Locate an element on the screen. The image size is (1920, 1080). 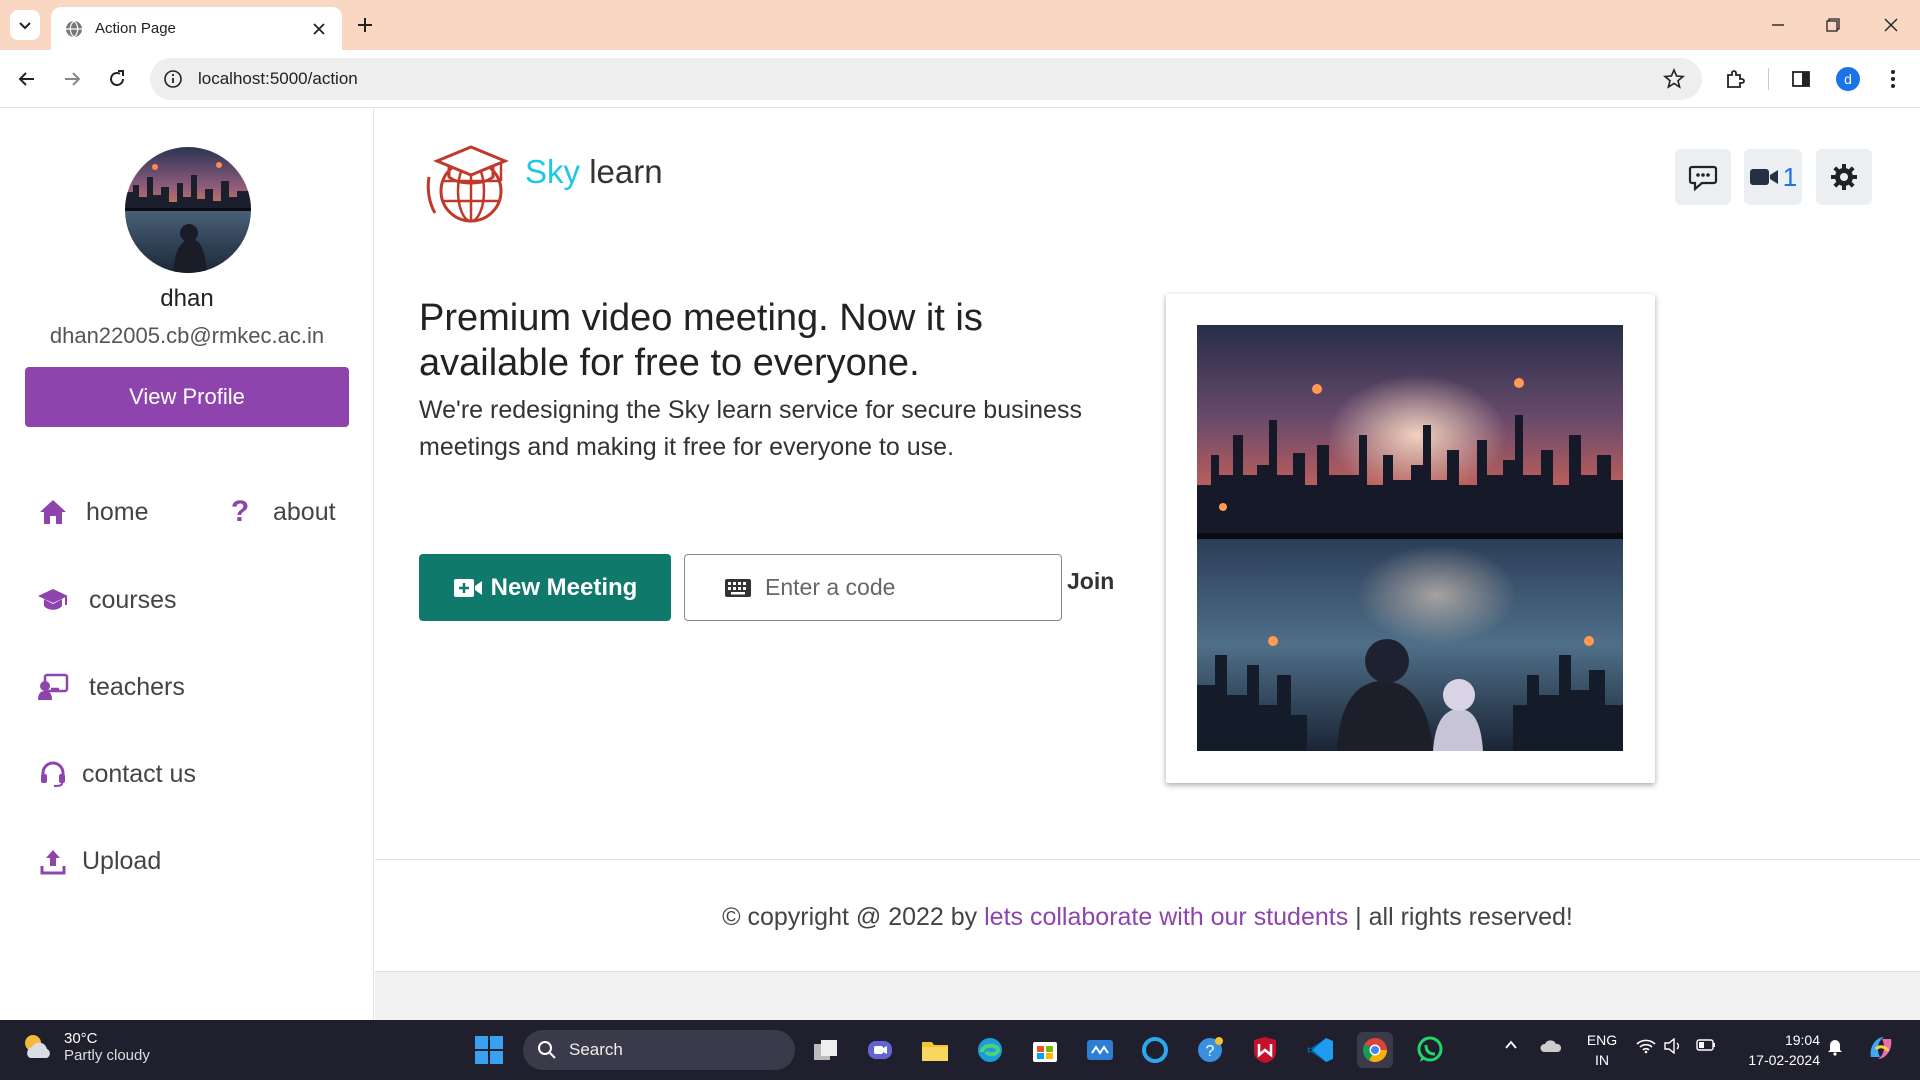
settings-button is located at coordinates (1844, 177).